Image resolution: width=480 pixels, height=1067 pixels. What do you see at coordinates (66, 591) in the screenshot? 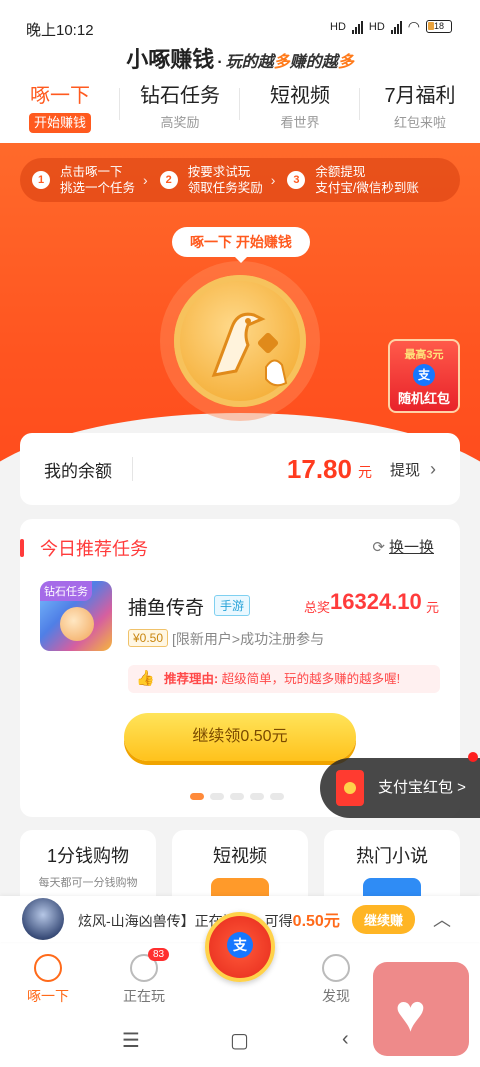
I see `diamond-task-tag: 钻石任务` at bounding box center [66, 591].